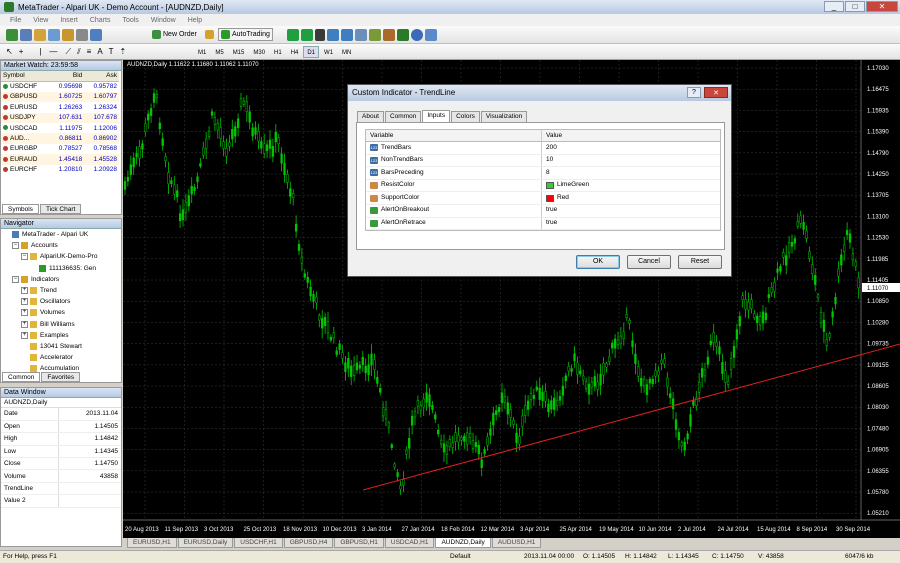 The height and width of the screenshot is (563, 900). I want to click on menu-window: Window, so click(163, 20).